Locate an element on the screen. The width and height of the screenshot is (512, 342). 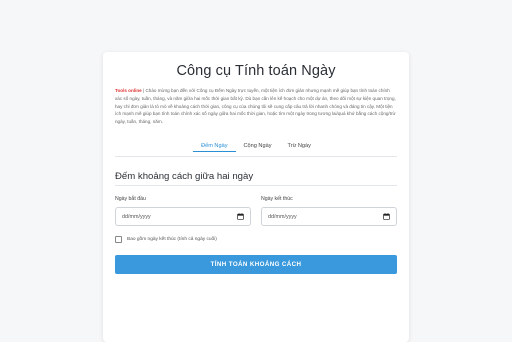
tab-count-days: Đếm Ngày is located at coordinates (214, 146).